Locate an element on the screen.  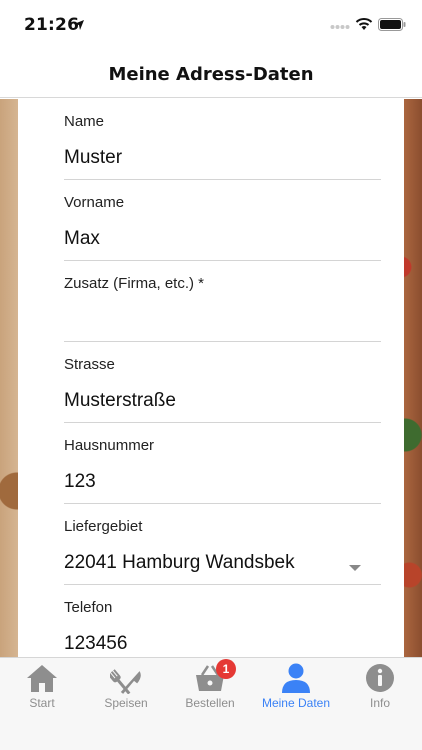
home-icon is located at coordinates (42, 678).